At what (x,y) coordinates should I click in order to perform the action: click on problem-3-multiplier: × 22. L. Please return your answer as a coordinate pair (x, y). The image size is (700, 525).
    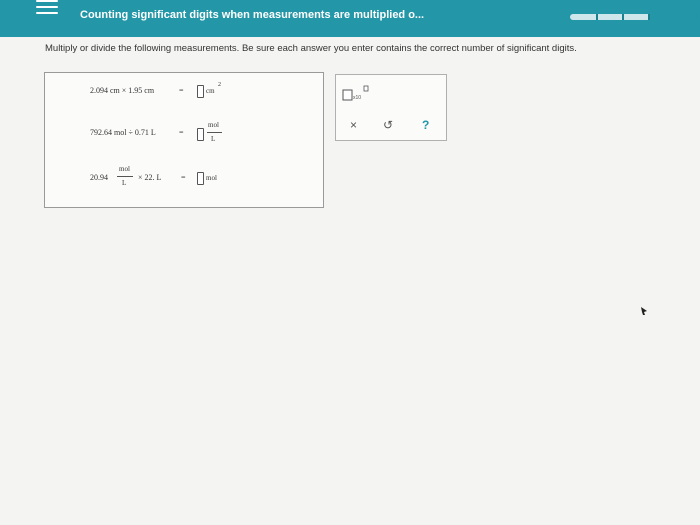
    Looking at the image, I should click on (150, 177).